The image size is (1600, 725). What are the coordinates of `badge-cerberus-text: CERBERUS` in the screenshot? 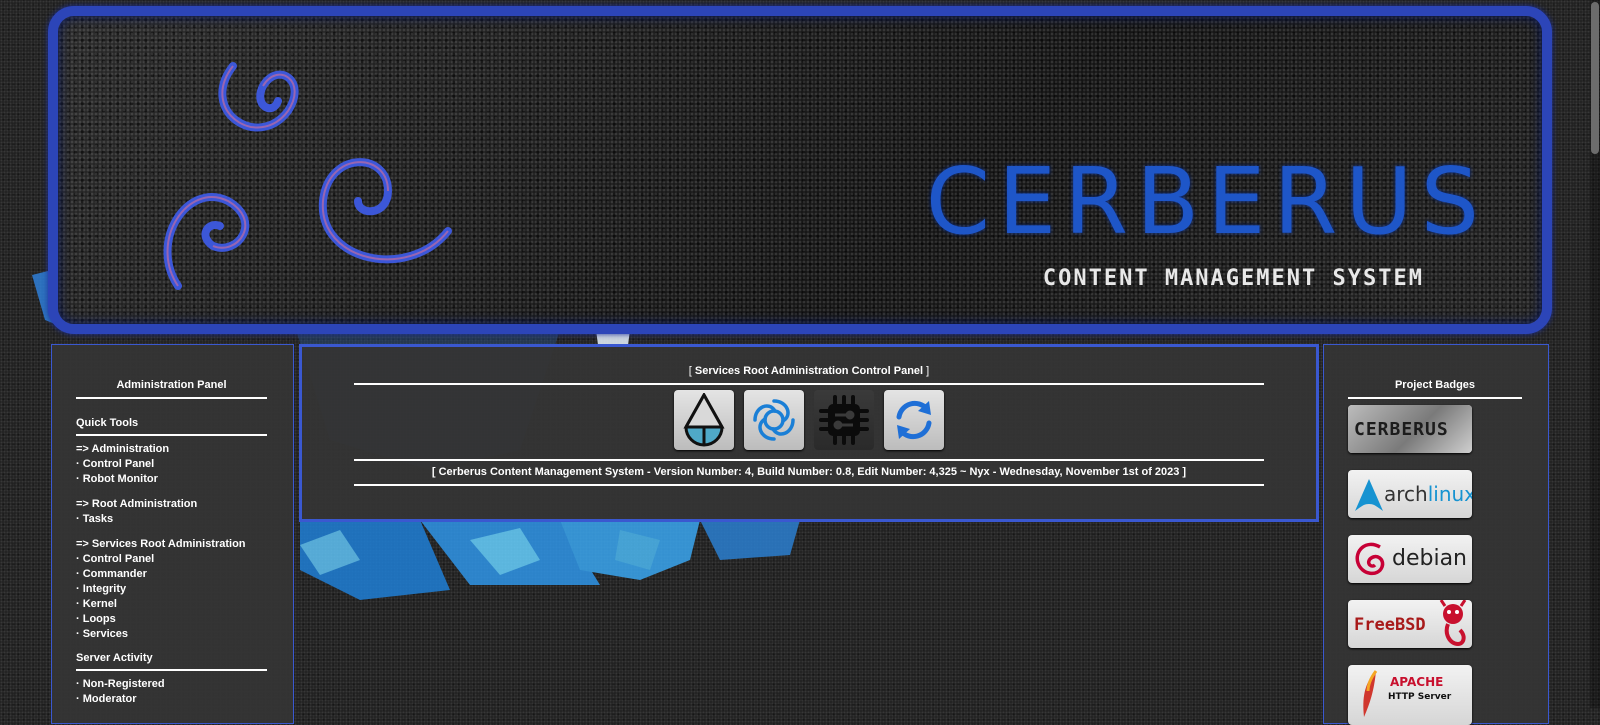 It's located at (1401, 429).